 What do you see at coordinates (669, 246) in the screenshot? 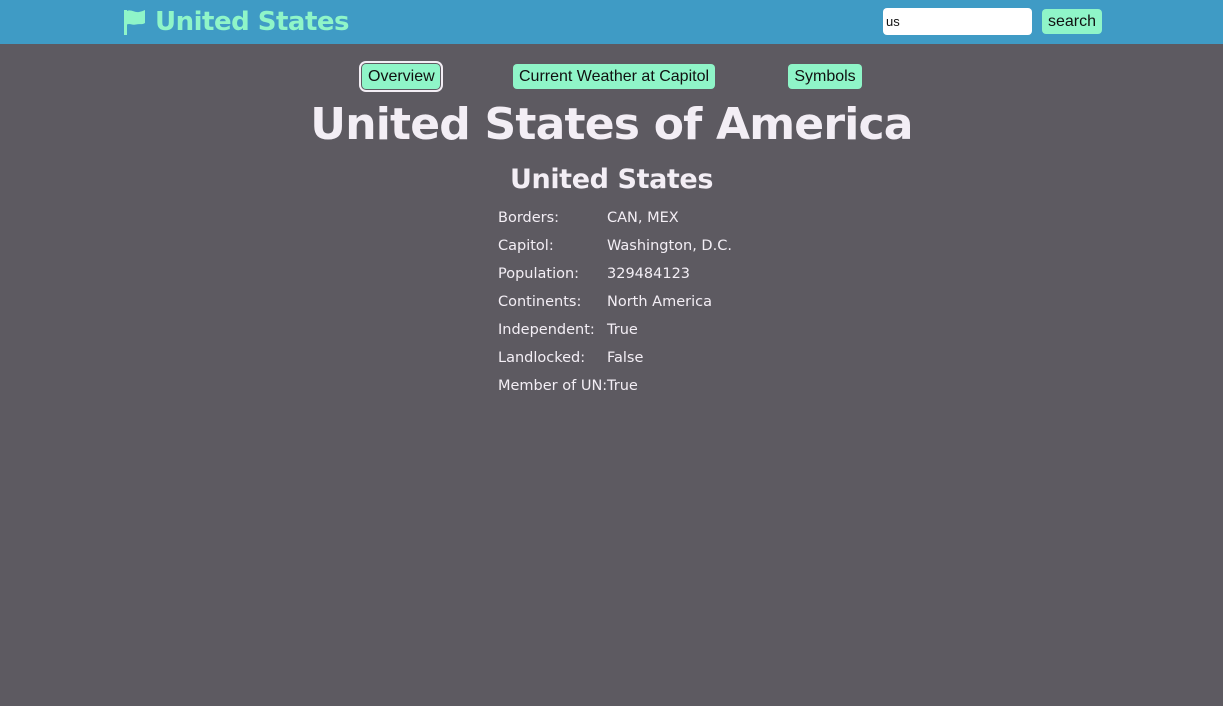
I see `fact-value: Washington, D.C.` at bounding box center [669, 246].